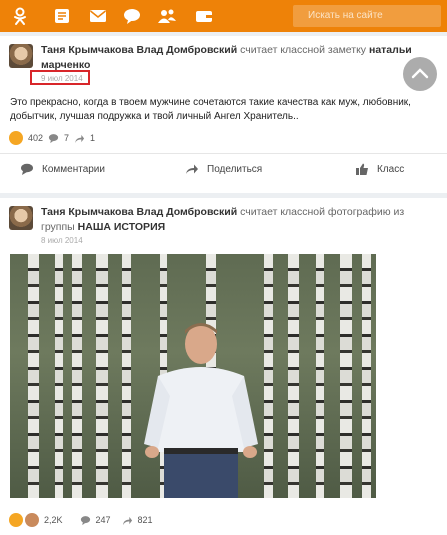 Image resolution: width=447 pixels, height=535 pixels. What do you see at coordinates (367, 16) in the screenshot?
I see `search-input: Искать на сайте` at bounding box center [367, 16].